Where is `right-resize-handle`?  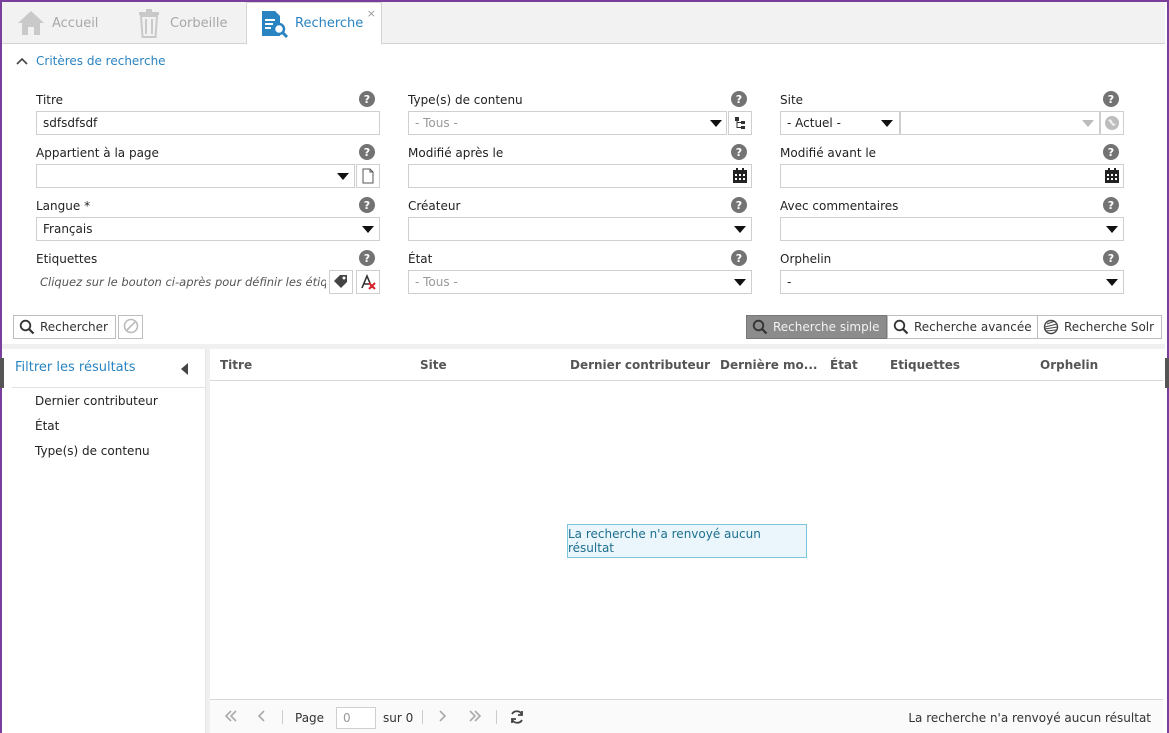
right-resize-handle is located at coordinates (1167, 373).